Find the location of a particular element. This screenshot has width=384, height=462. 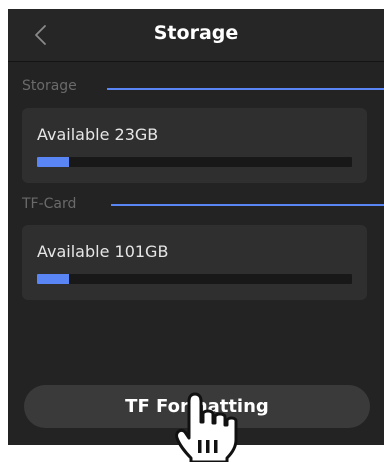

storage-section-divider is located at coordinates (245, 89).